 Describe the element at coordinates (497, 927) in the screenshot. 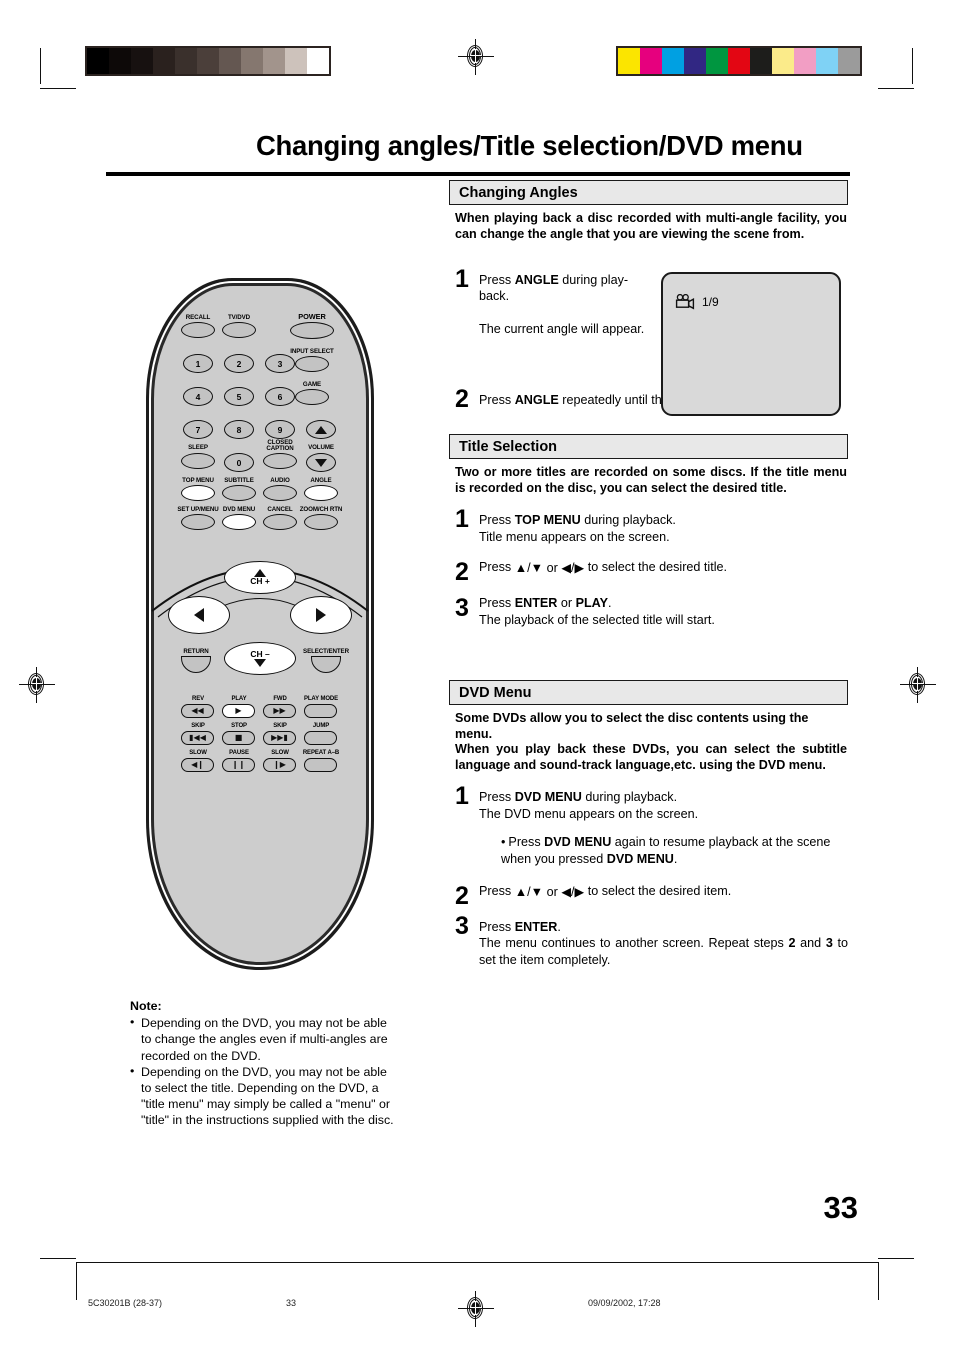

I see `step-text-pre: Press` at that location.